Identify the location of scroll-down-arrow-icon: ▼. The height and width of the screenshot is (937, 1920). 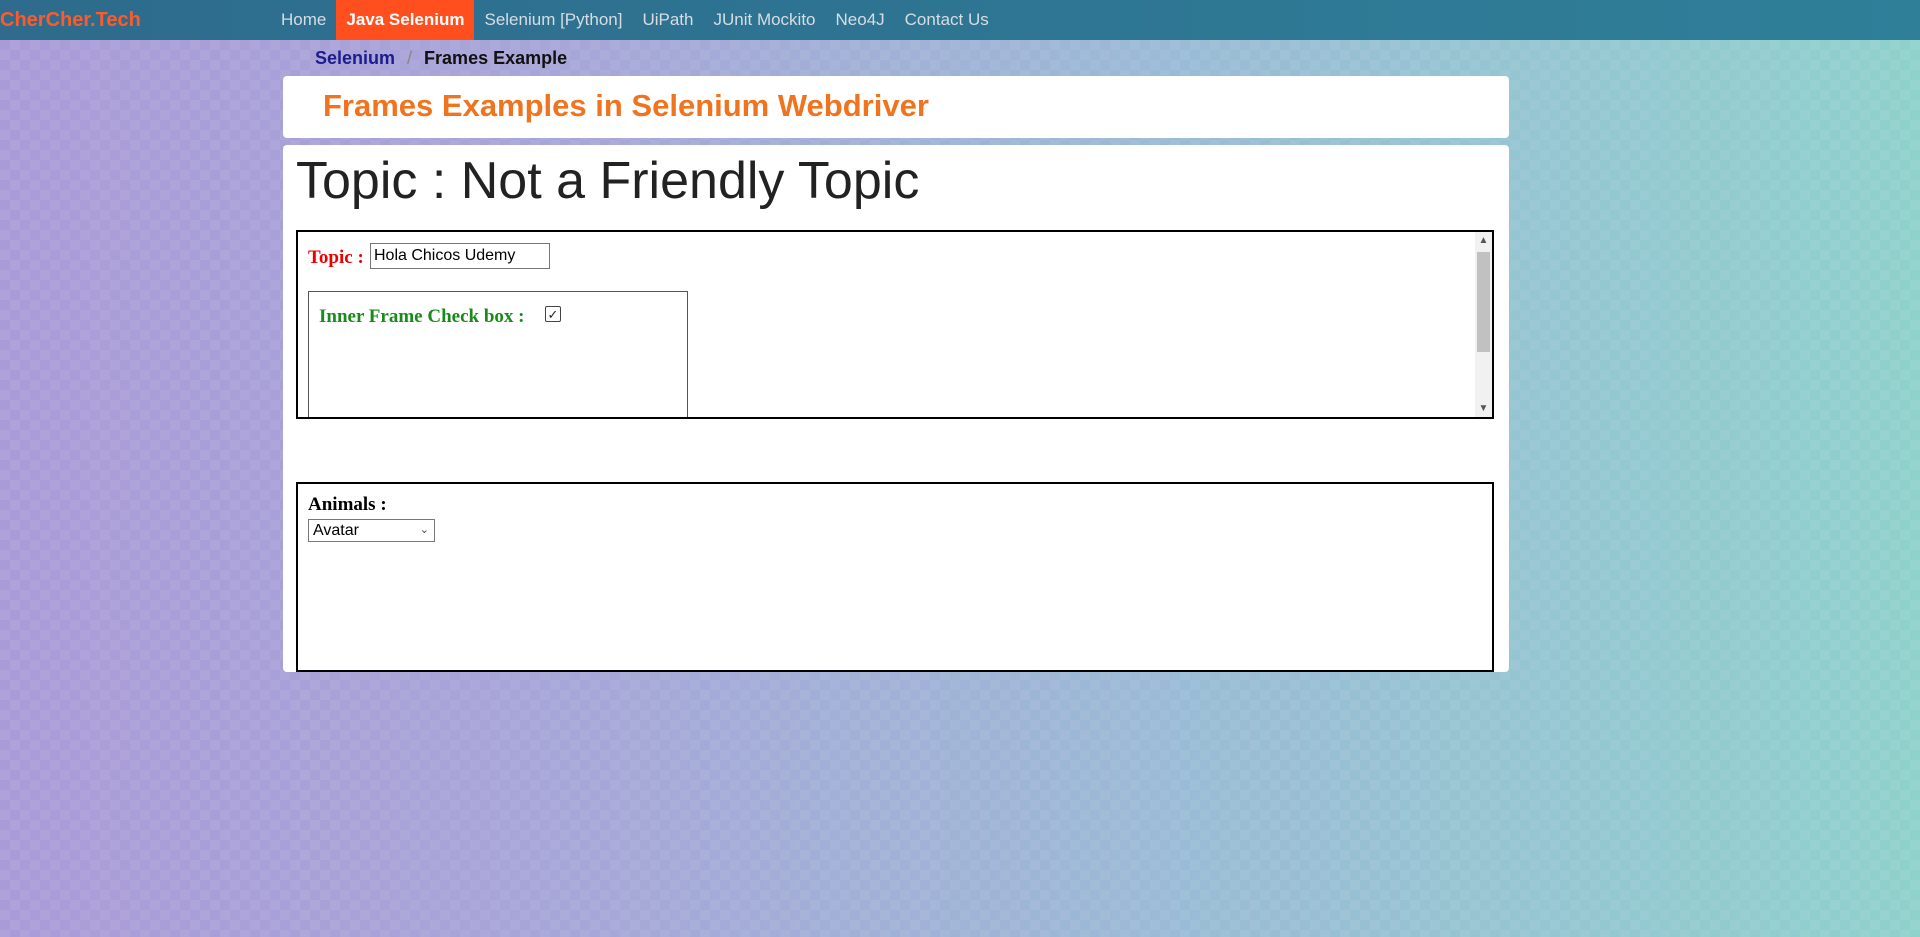
(1483, 408).